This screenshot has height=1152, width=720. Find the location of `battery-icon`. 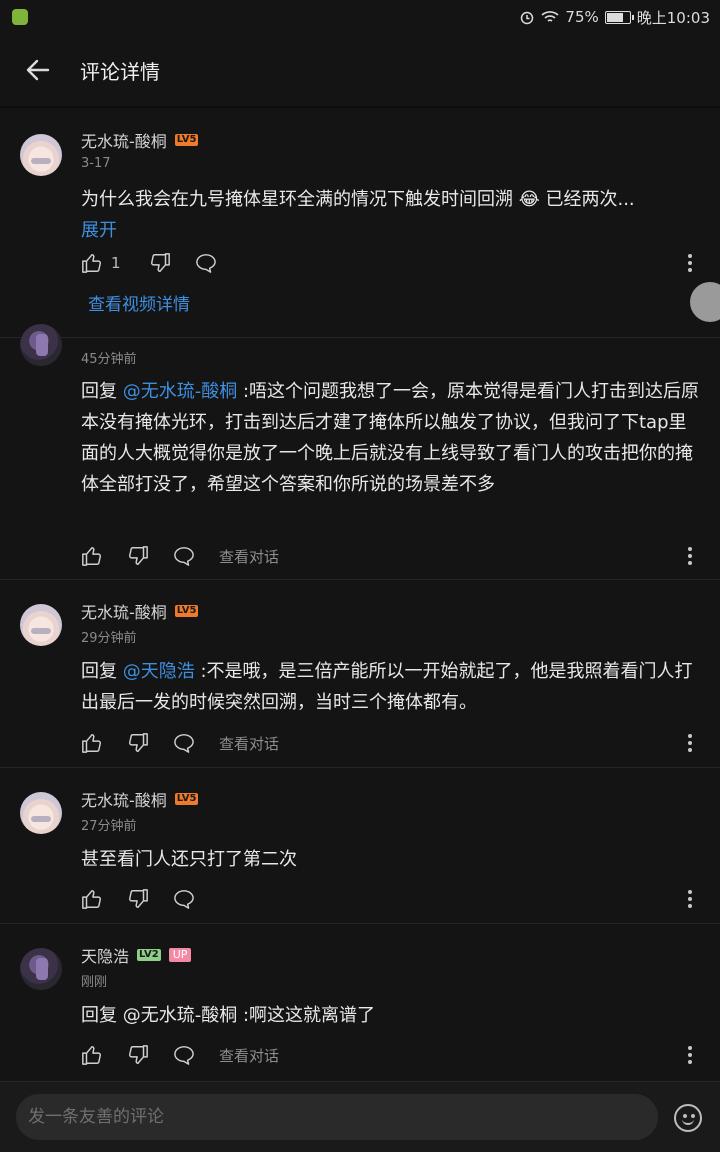

battery-icon is located at coordinates (619, 17).